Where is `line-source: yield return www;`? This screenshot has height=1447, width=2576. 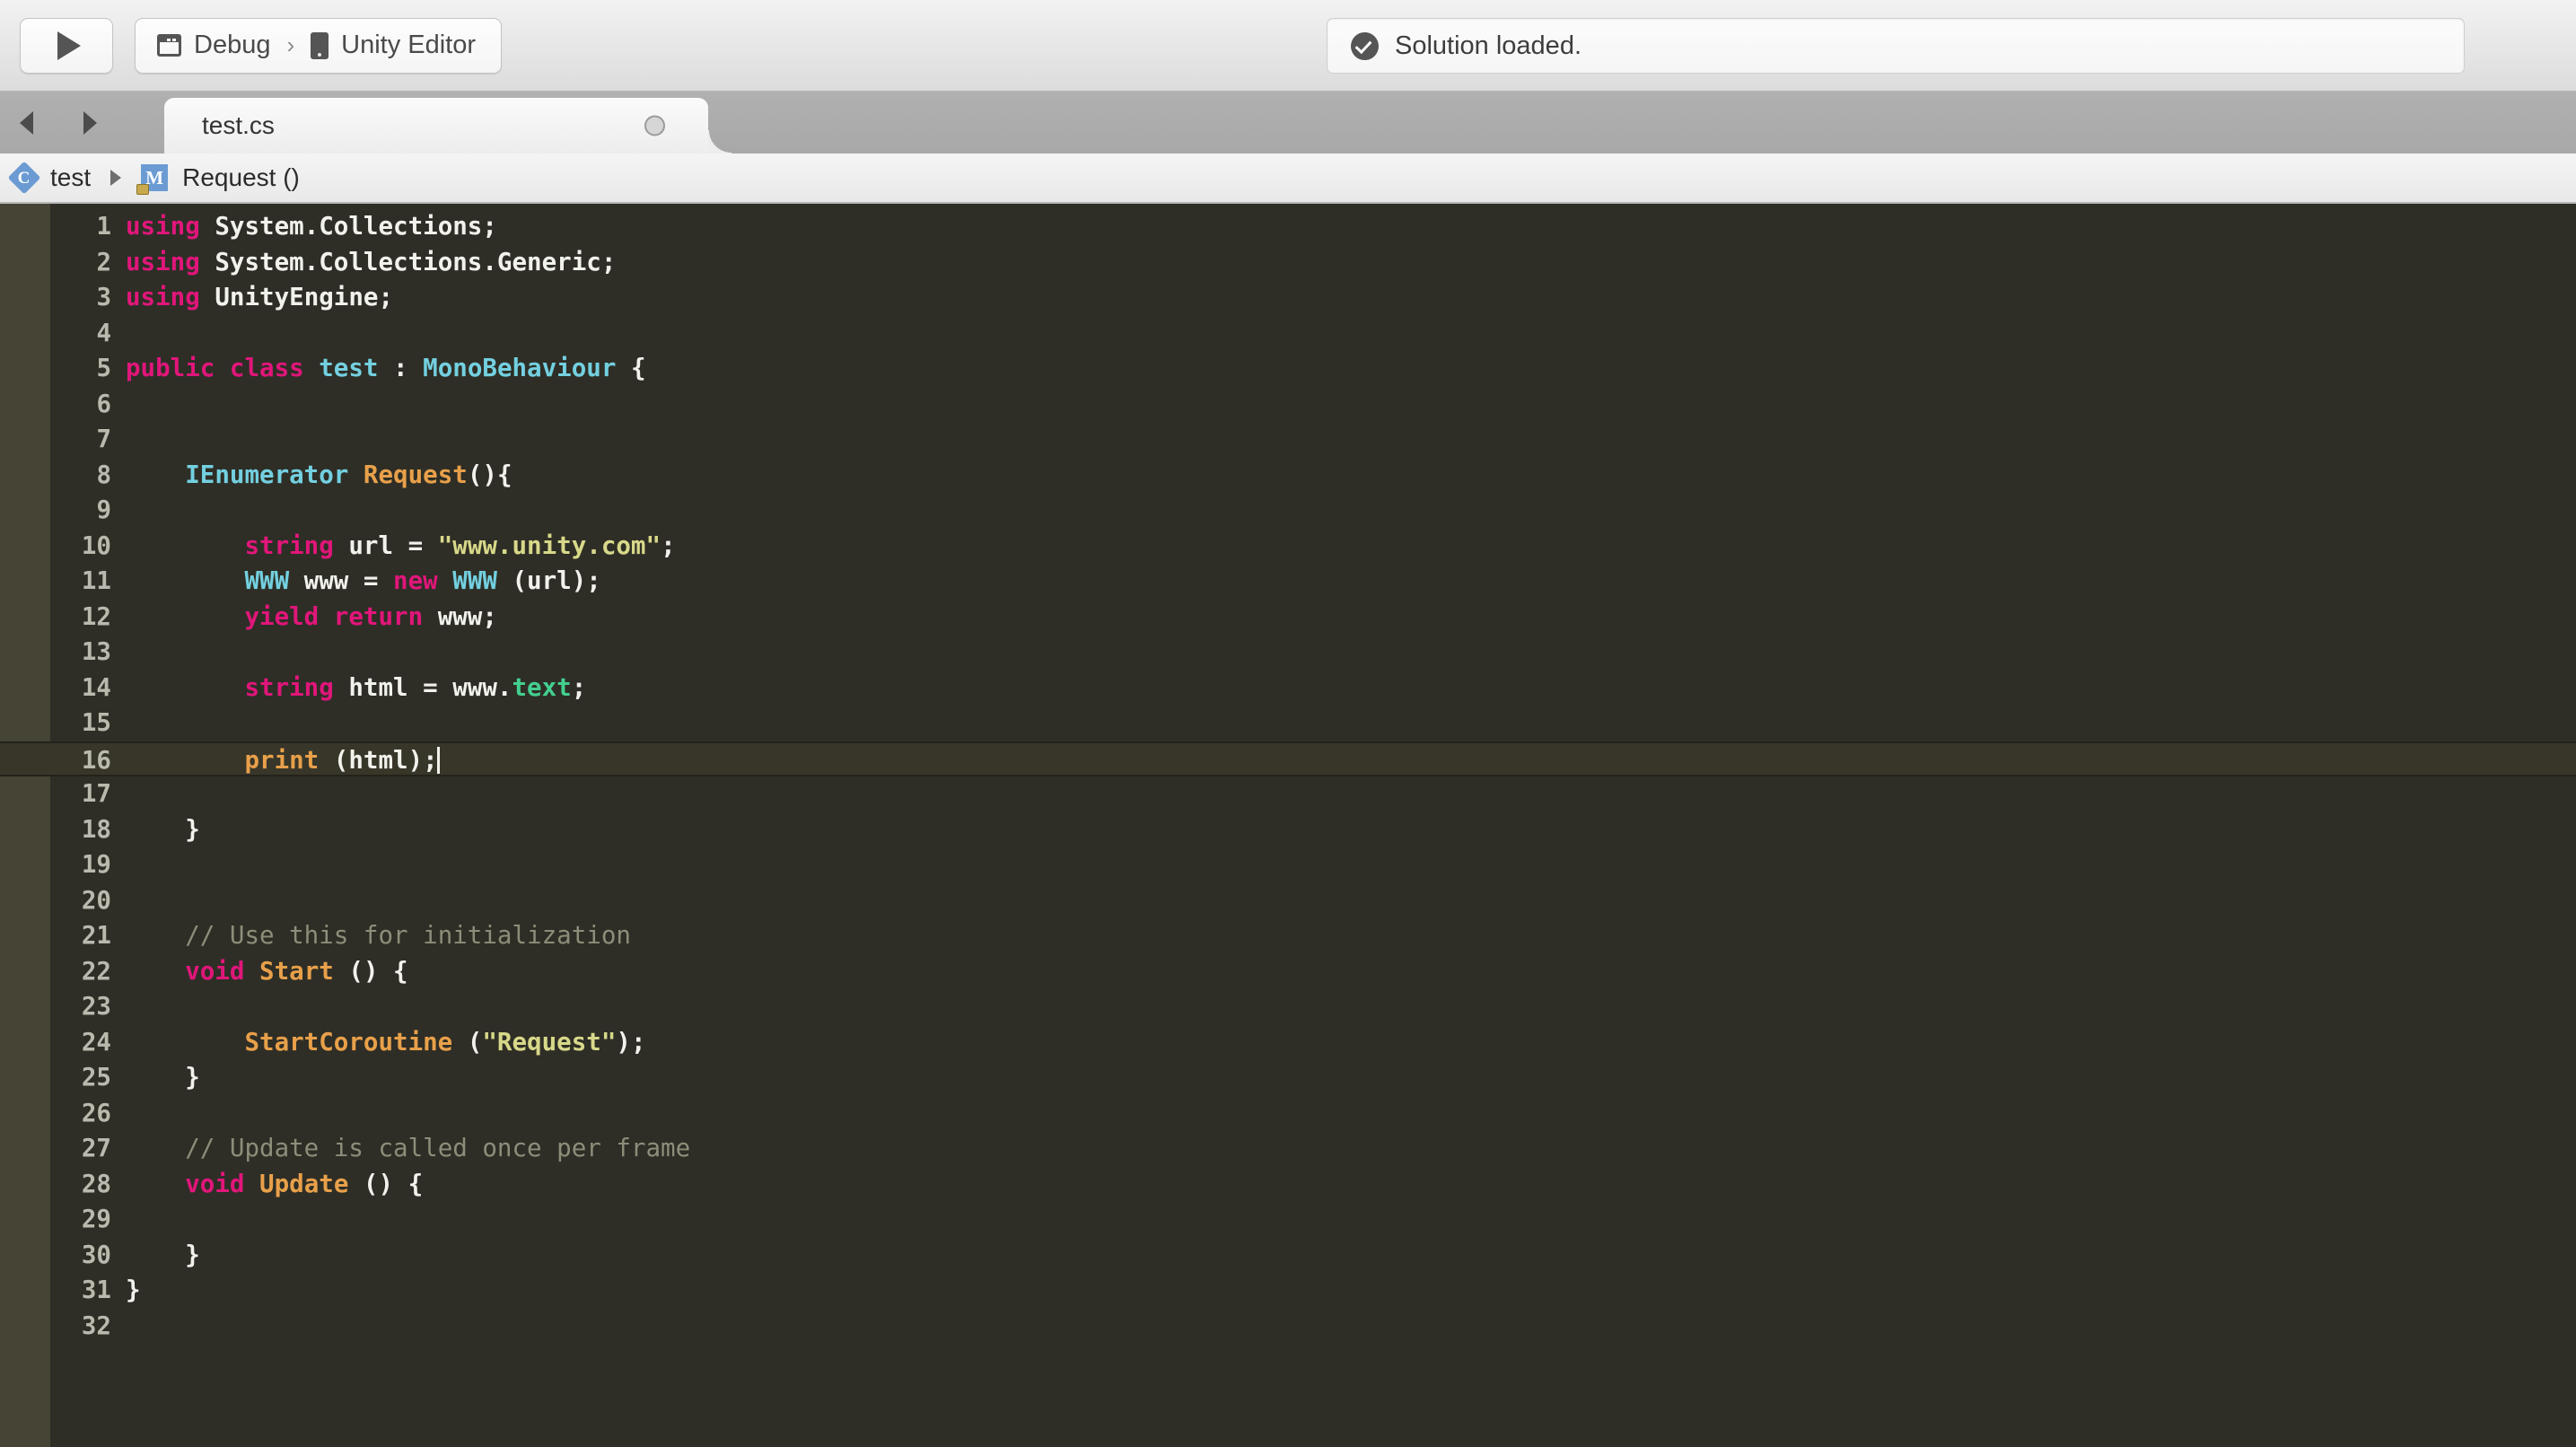
line-source: yield return www; is located at coordinates (311, 616).